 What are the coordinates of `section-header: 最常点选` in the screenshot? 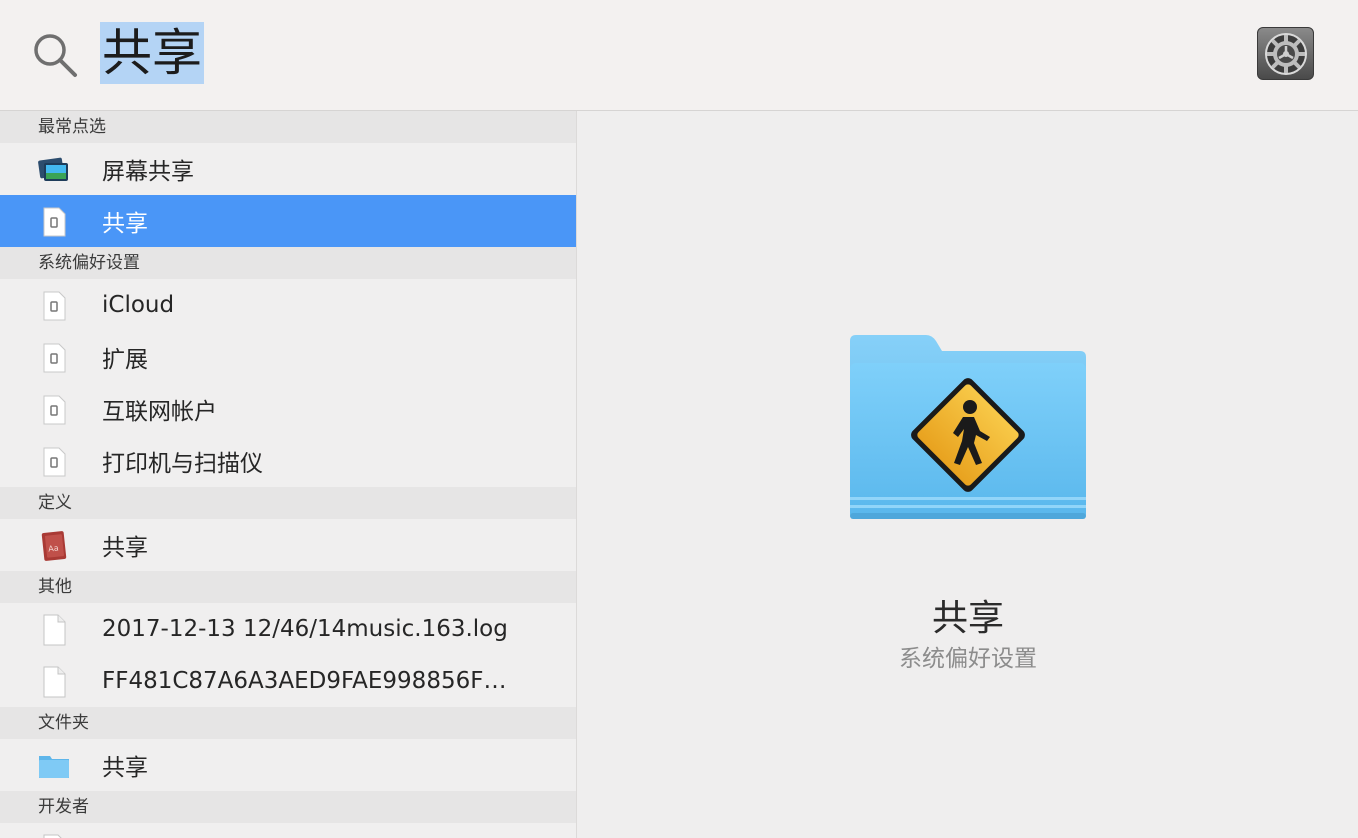 It's located at (288, 127).